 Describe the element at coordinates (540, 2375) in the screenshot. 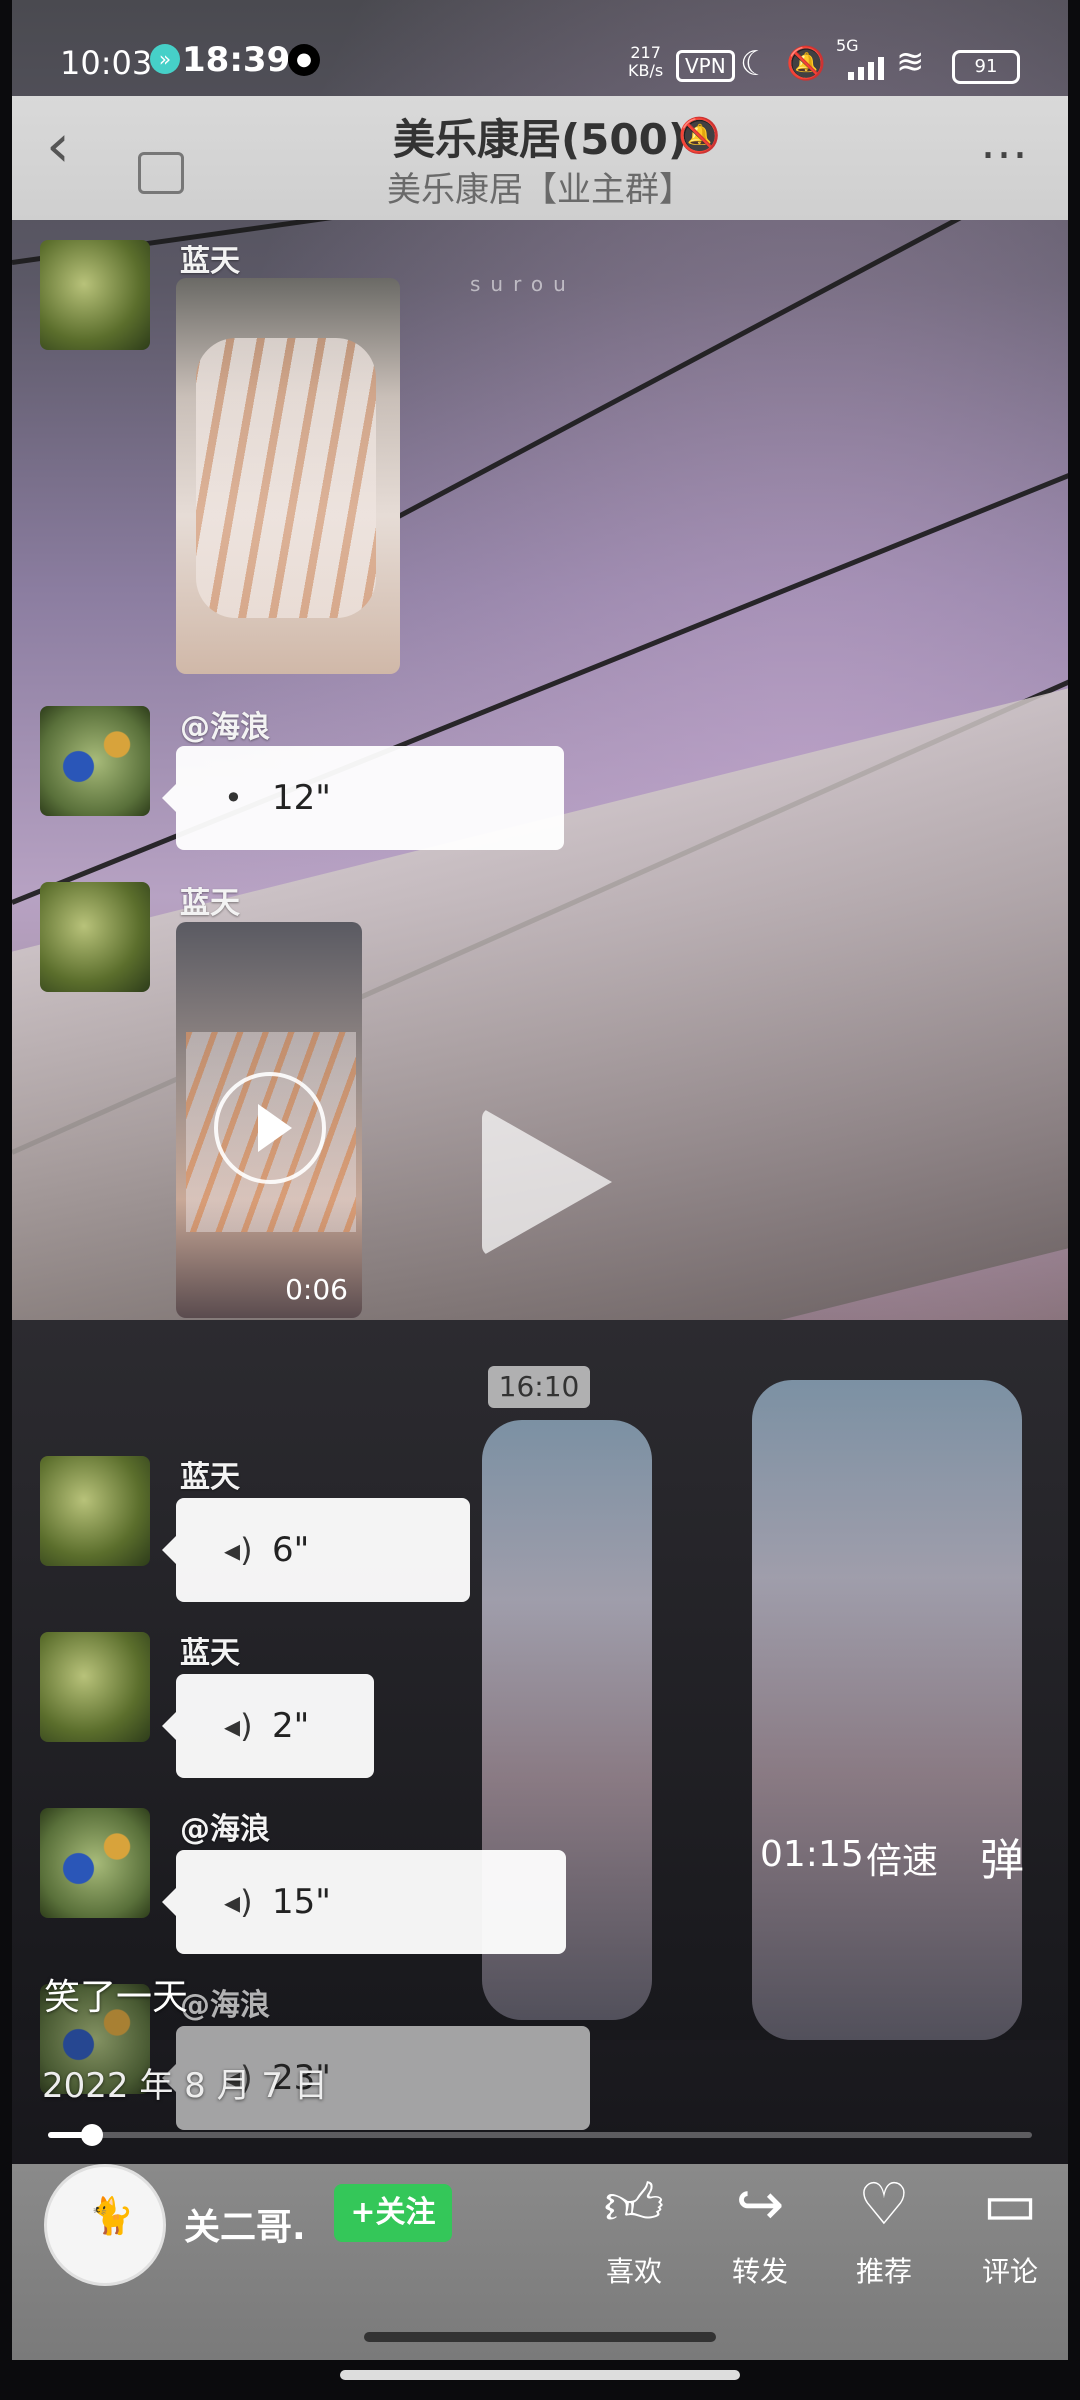

I see `navigation-bar` at that location.